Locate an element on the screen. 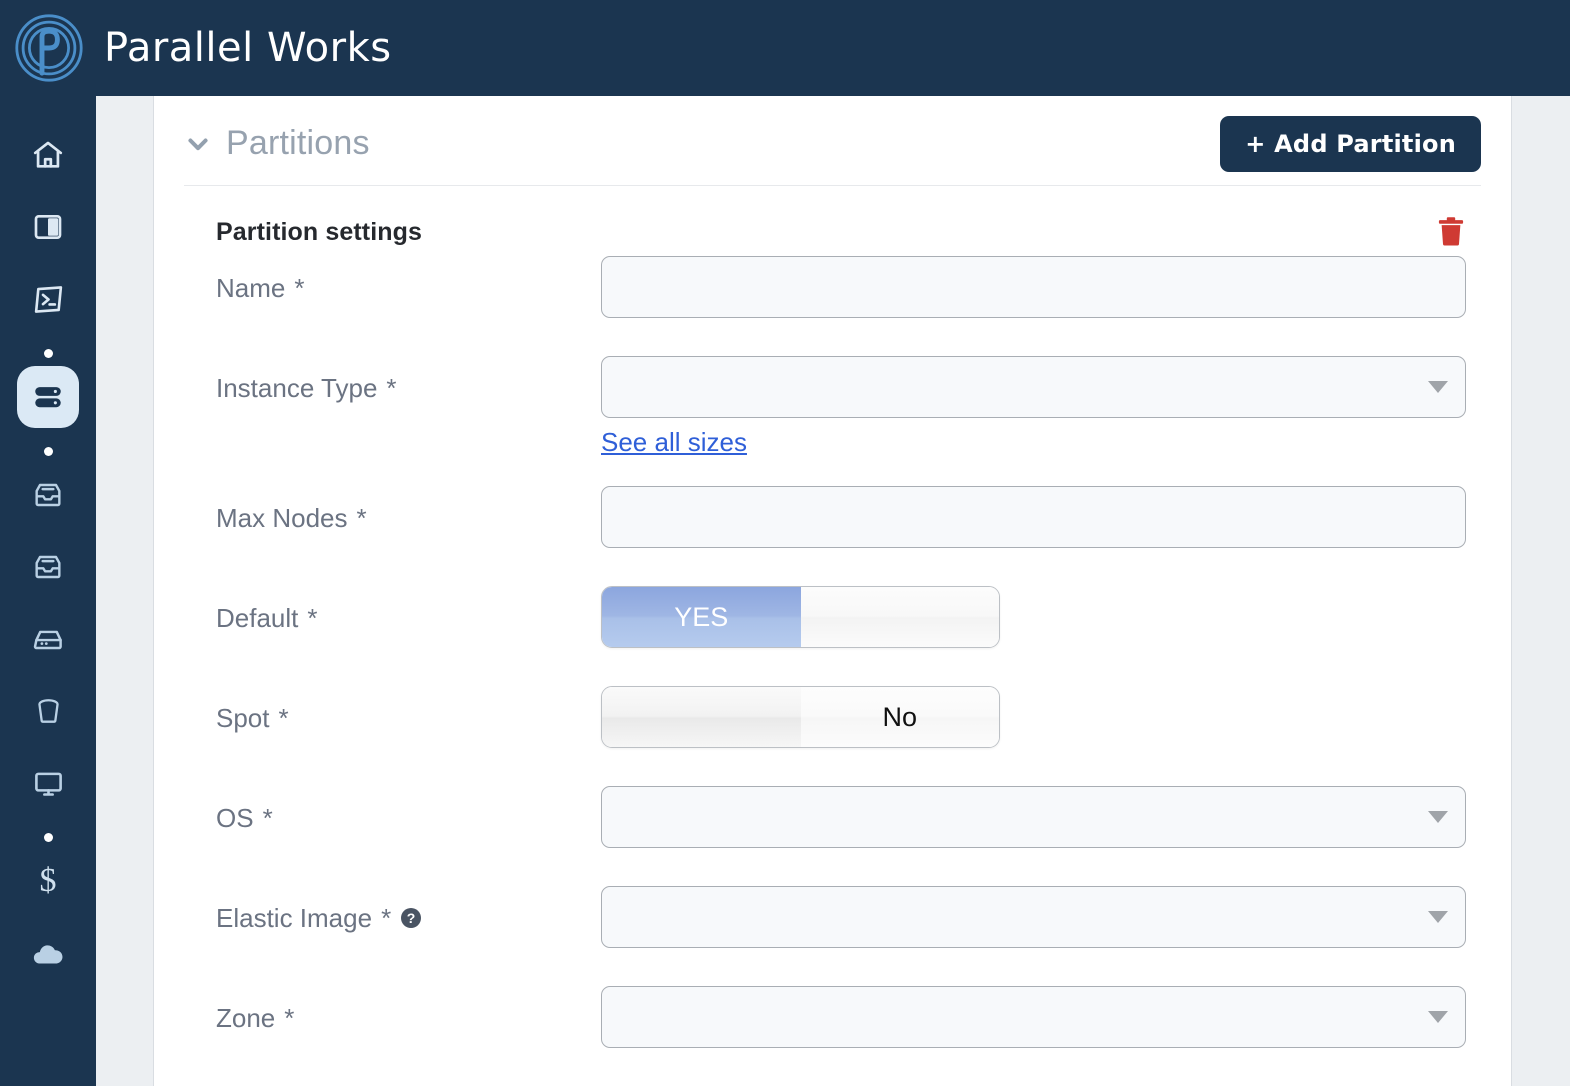  instance-type-field-wrap: See all sizes is located at coordinates (1033, 407).